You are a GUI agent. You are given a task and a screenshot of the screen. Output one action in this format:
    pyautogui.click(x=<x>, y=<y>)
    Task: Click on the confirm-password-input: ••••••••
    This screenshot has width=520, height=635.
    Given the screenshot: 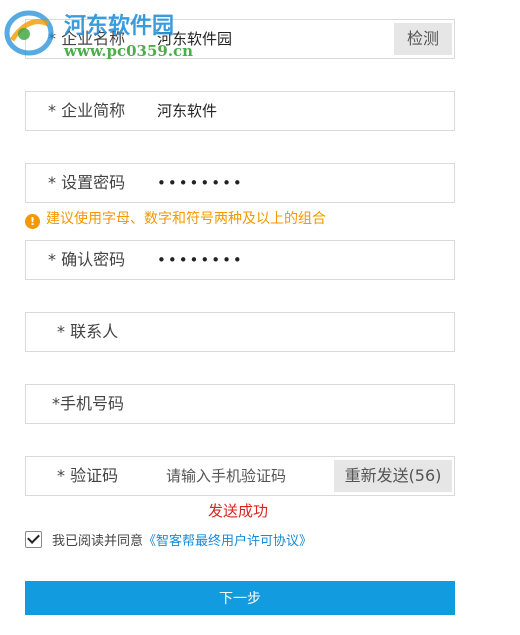 What is the action you would take?
    pyautogui.click(x=200, y=260)
    